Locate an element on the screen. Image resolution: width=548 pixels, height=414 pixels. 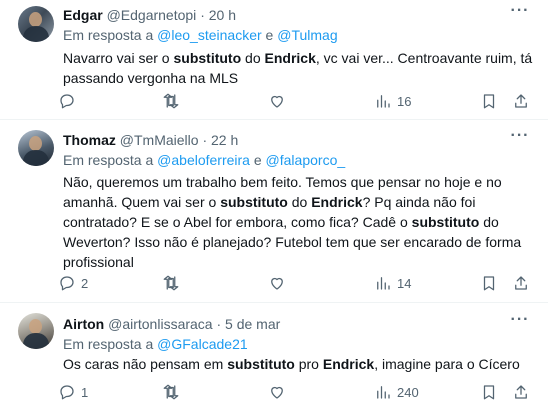
tweet-header: Airton @airtonlissaraca · 5 de mar is located at coordinates (171, 324).